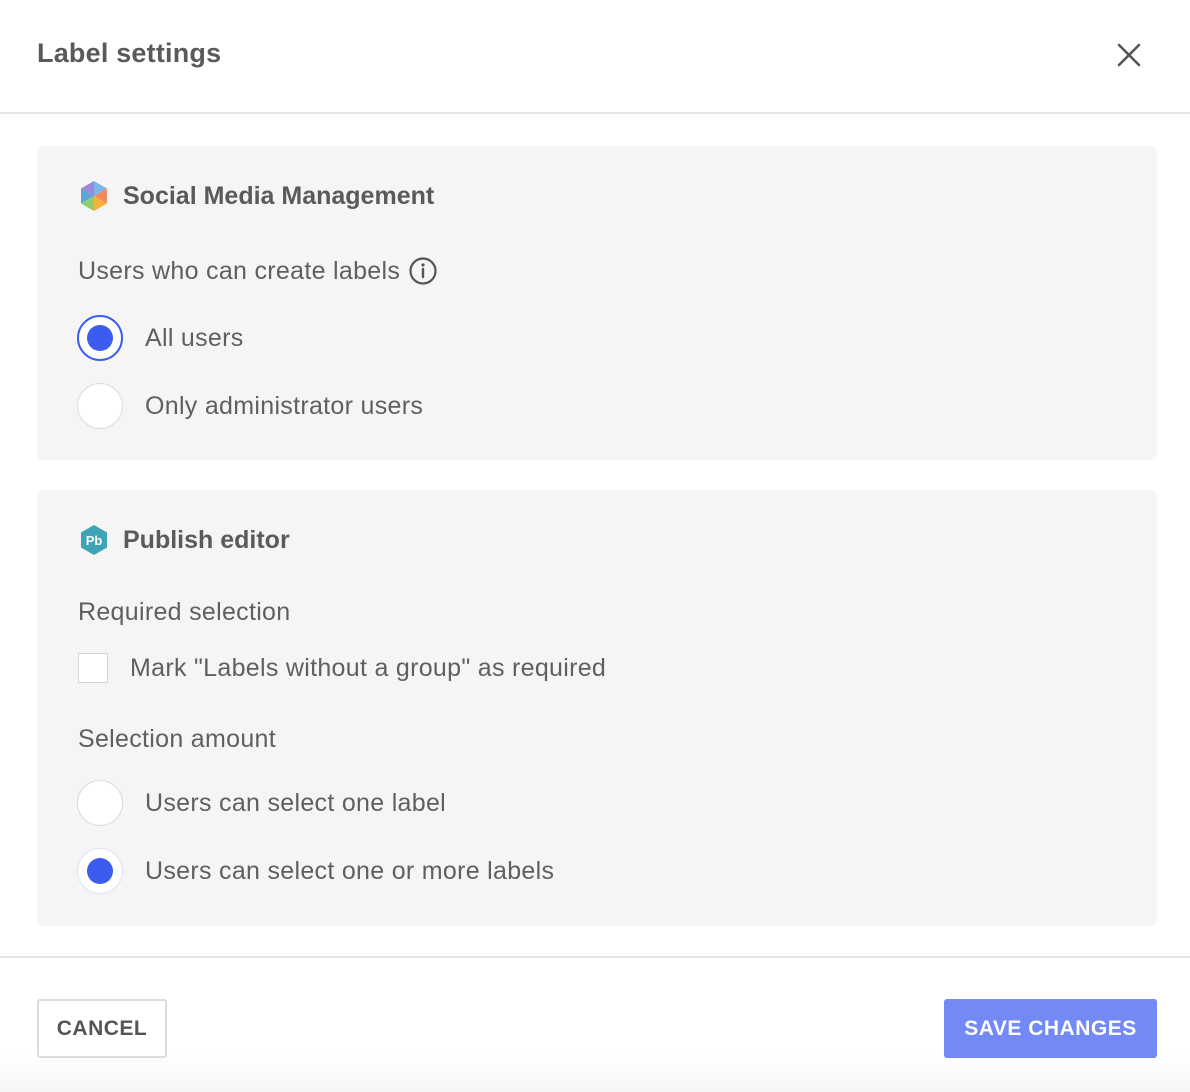 This screenshot has width=1190, height=1092. What do you see at coordinates (206, 539) in the screenshot?
I see `publish-editor-title: Publish editor` at bounding box center [206, 539].